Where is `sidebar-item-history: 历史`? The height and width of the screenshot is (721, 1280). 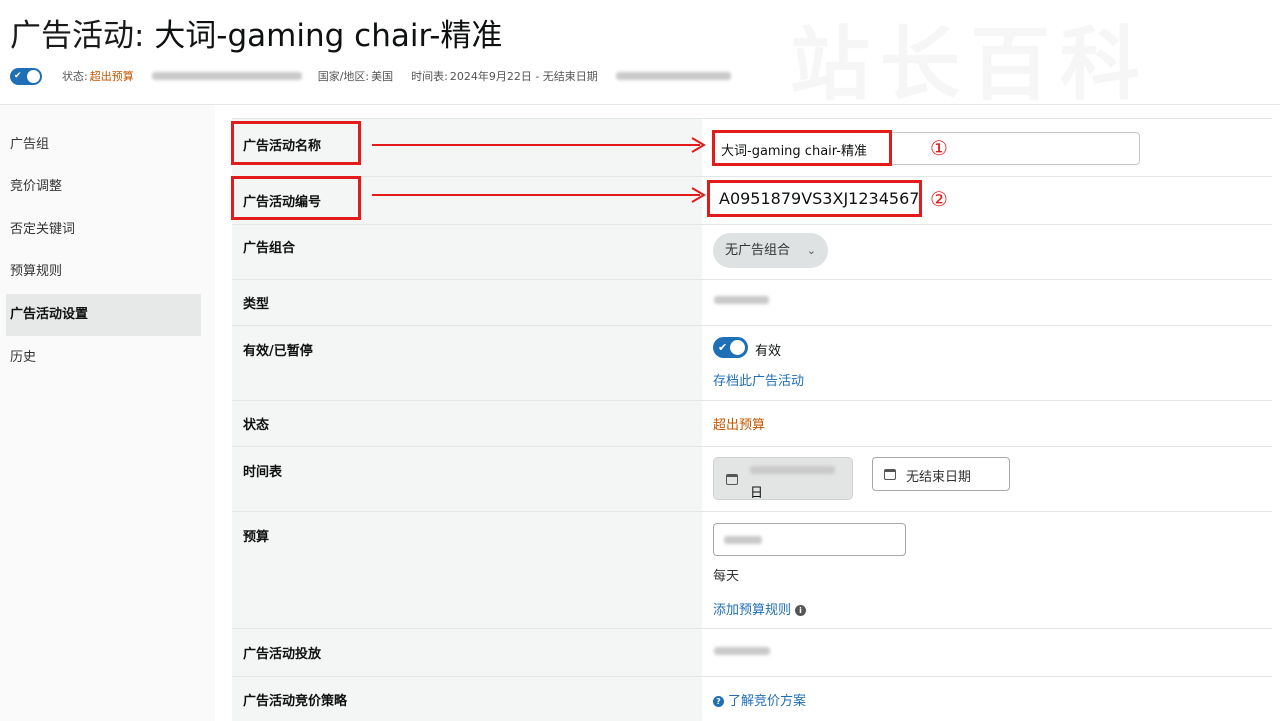
sidebar-item-history: 历史 is located at coordinates (103, 358).